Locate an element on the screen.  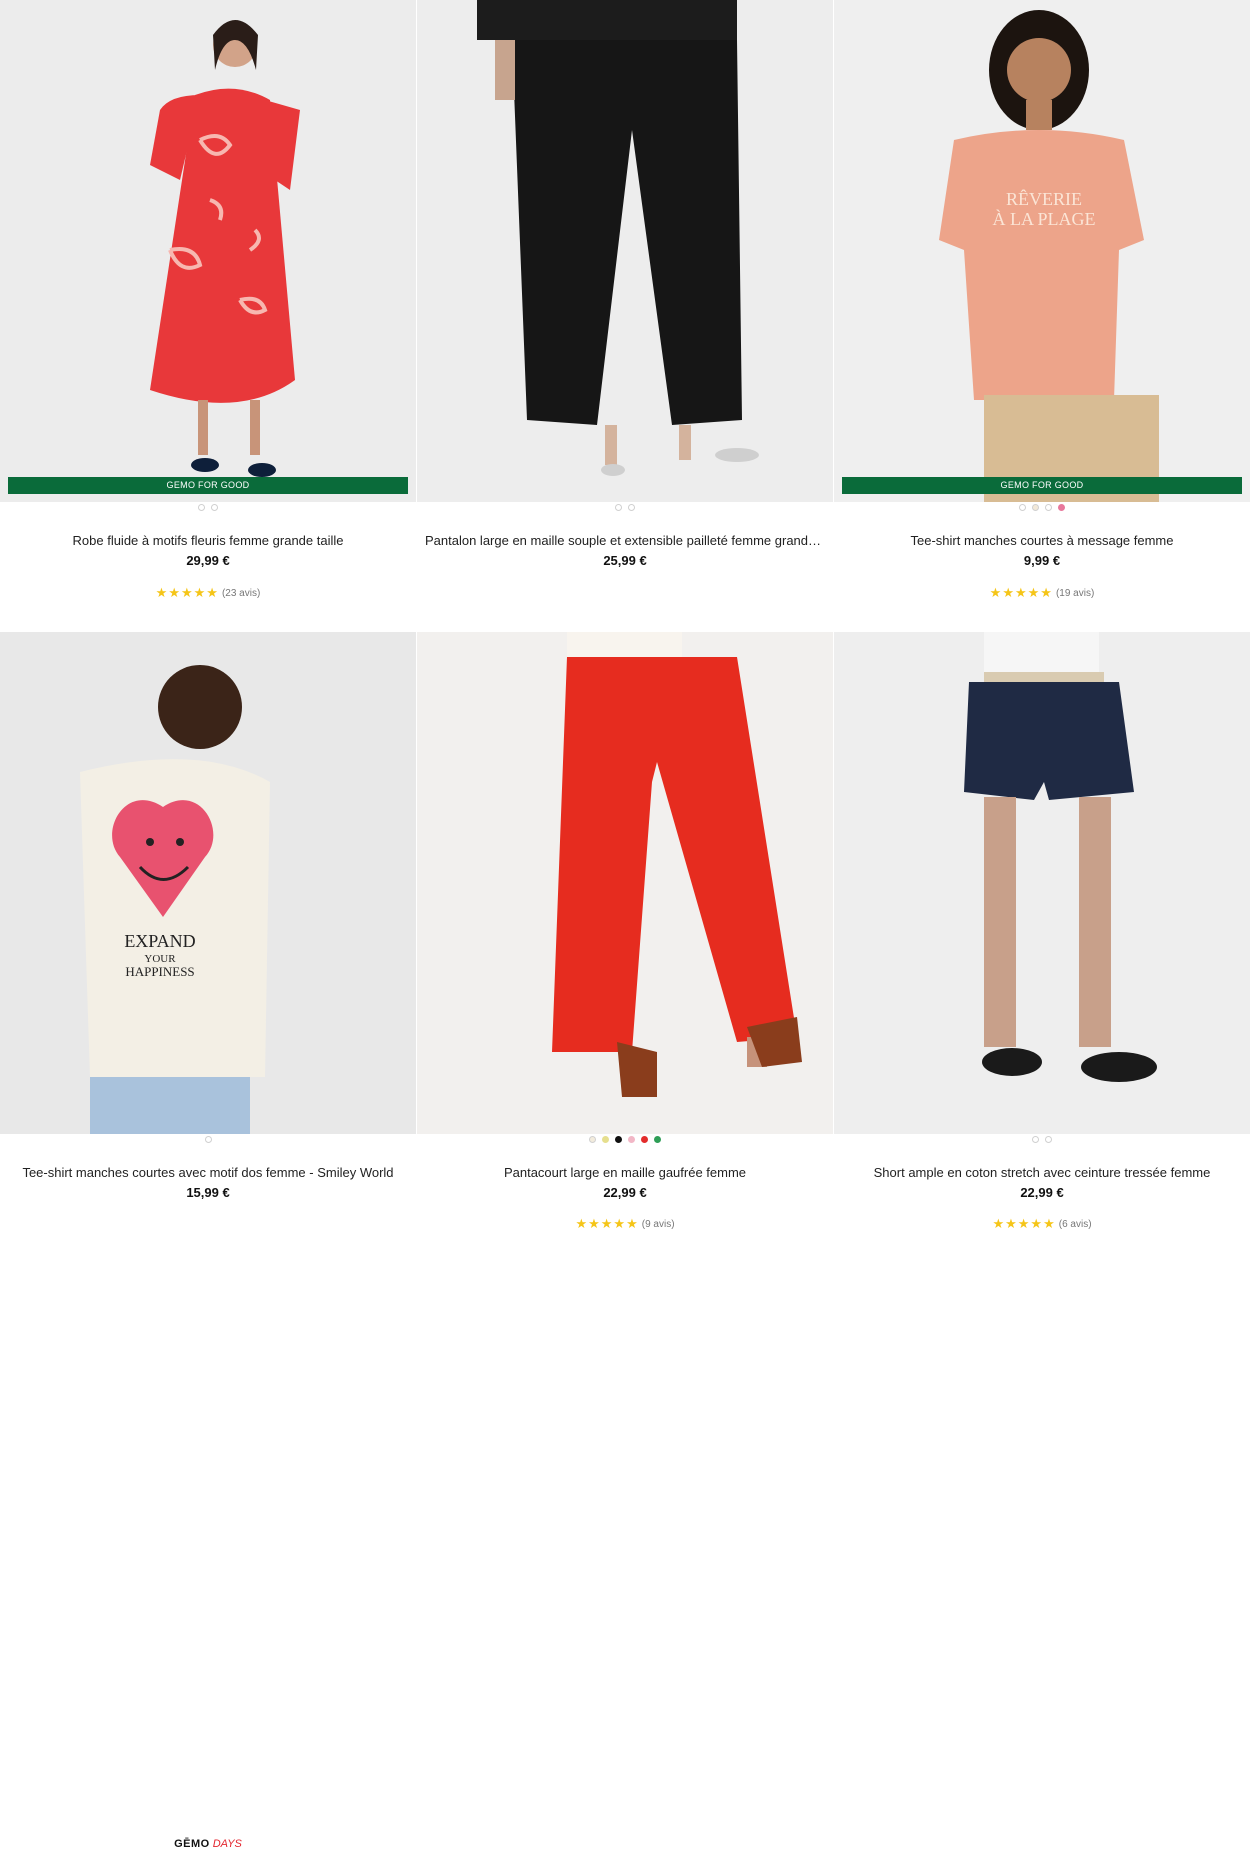
product-rating: ★★★★★ (19 avis) is located at coordinates (1042, 593).